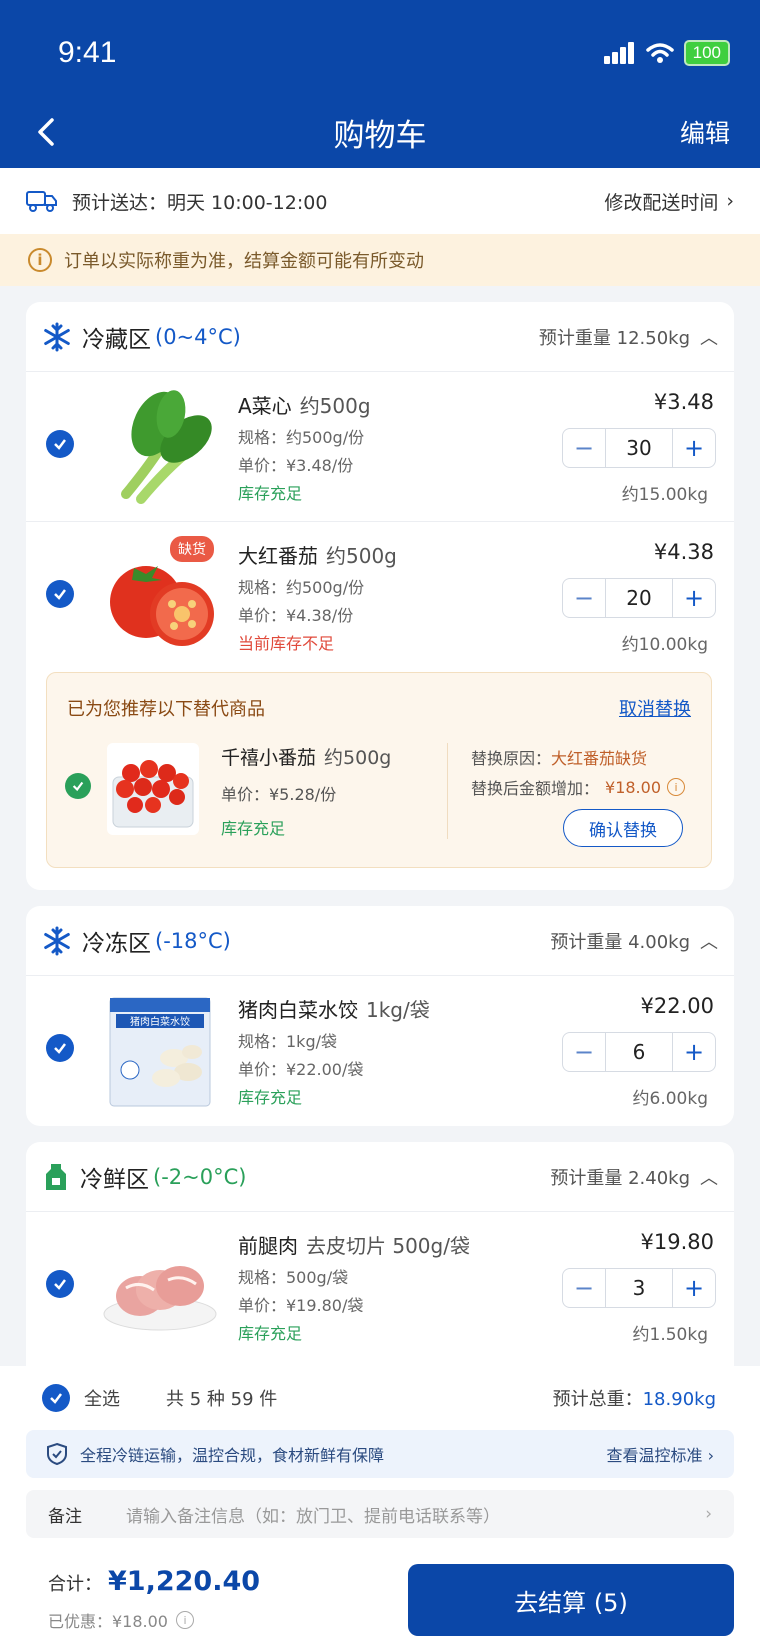 Image resolution: width=760 pixels, height=1643 pixels. What do you see at coordinates (623, 828) in the screenshot?
I see `confirm-replace-button: 确认替换` at bounding box center [623, 828].